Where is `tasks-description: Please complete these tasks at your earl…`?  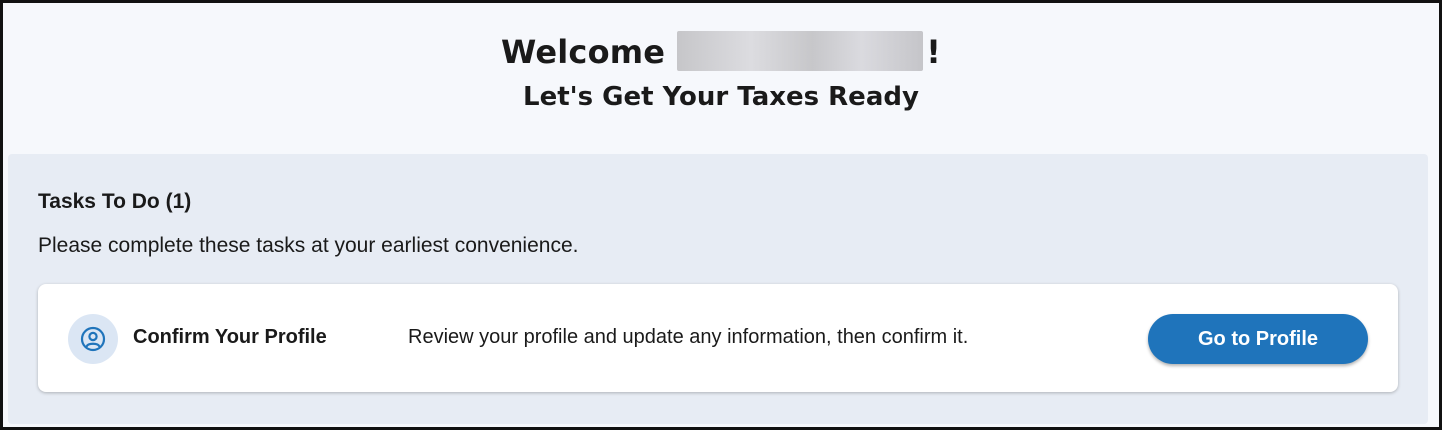
tasks-description: Please complete these tasks at your earl… is located at coordinates (308, 245).